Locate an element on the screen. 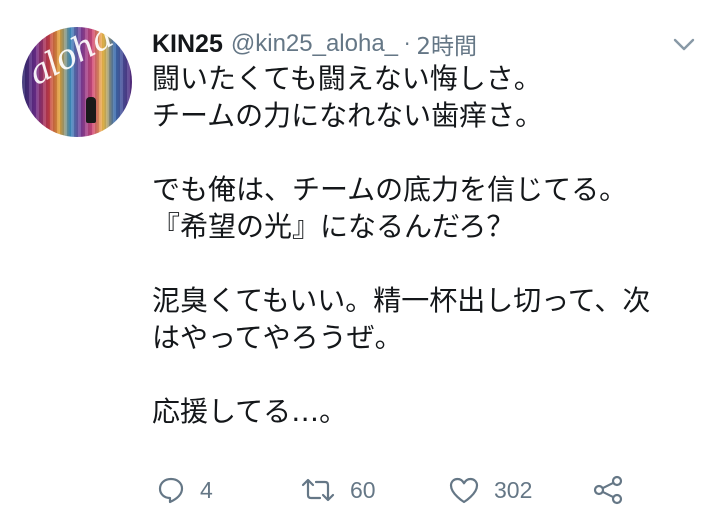 Image resolution: width=720 pixels, height=523 pixels. reply-icon is located at coordinates (171, 490).